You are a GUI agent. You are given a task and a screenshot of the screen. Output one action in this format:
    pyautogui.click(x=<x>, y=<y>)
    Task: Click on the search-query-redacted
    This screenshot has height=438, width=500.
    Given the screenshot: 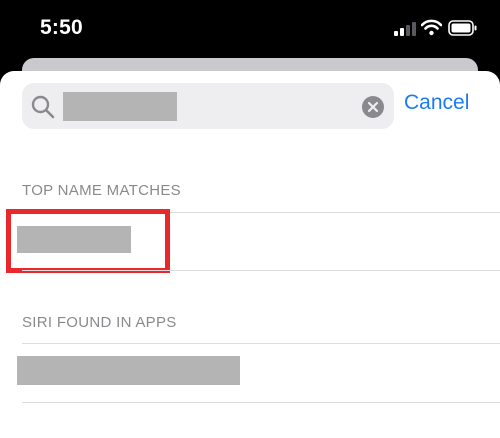 What is the action you would take?
    pyautogui.click(x=120, y=106)
    